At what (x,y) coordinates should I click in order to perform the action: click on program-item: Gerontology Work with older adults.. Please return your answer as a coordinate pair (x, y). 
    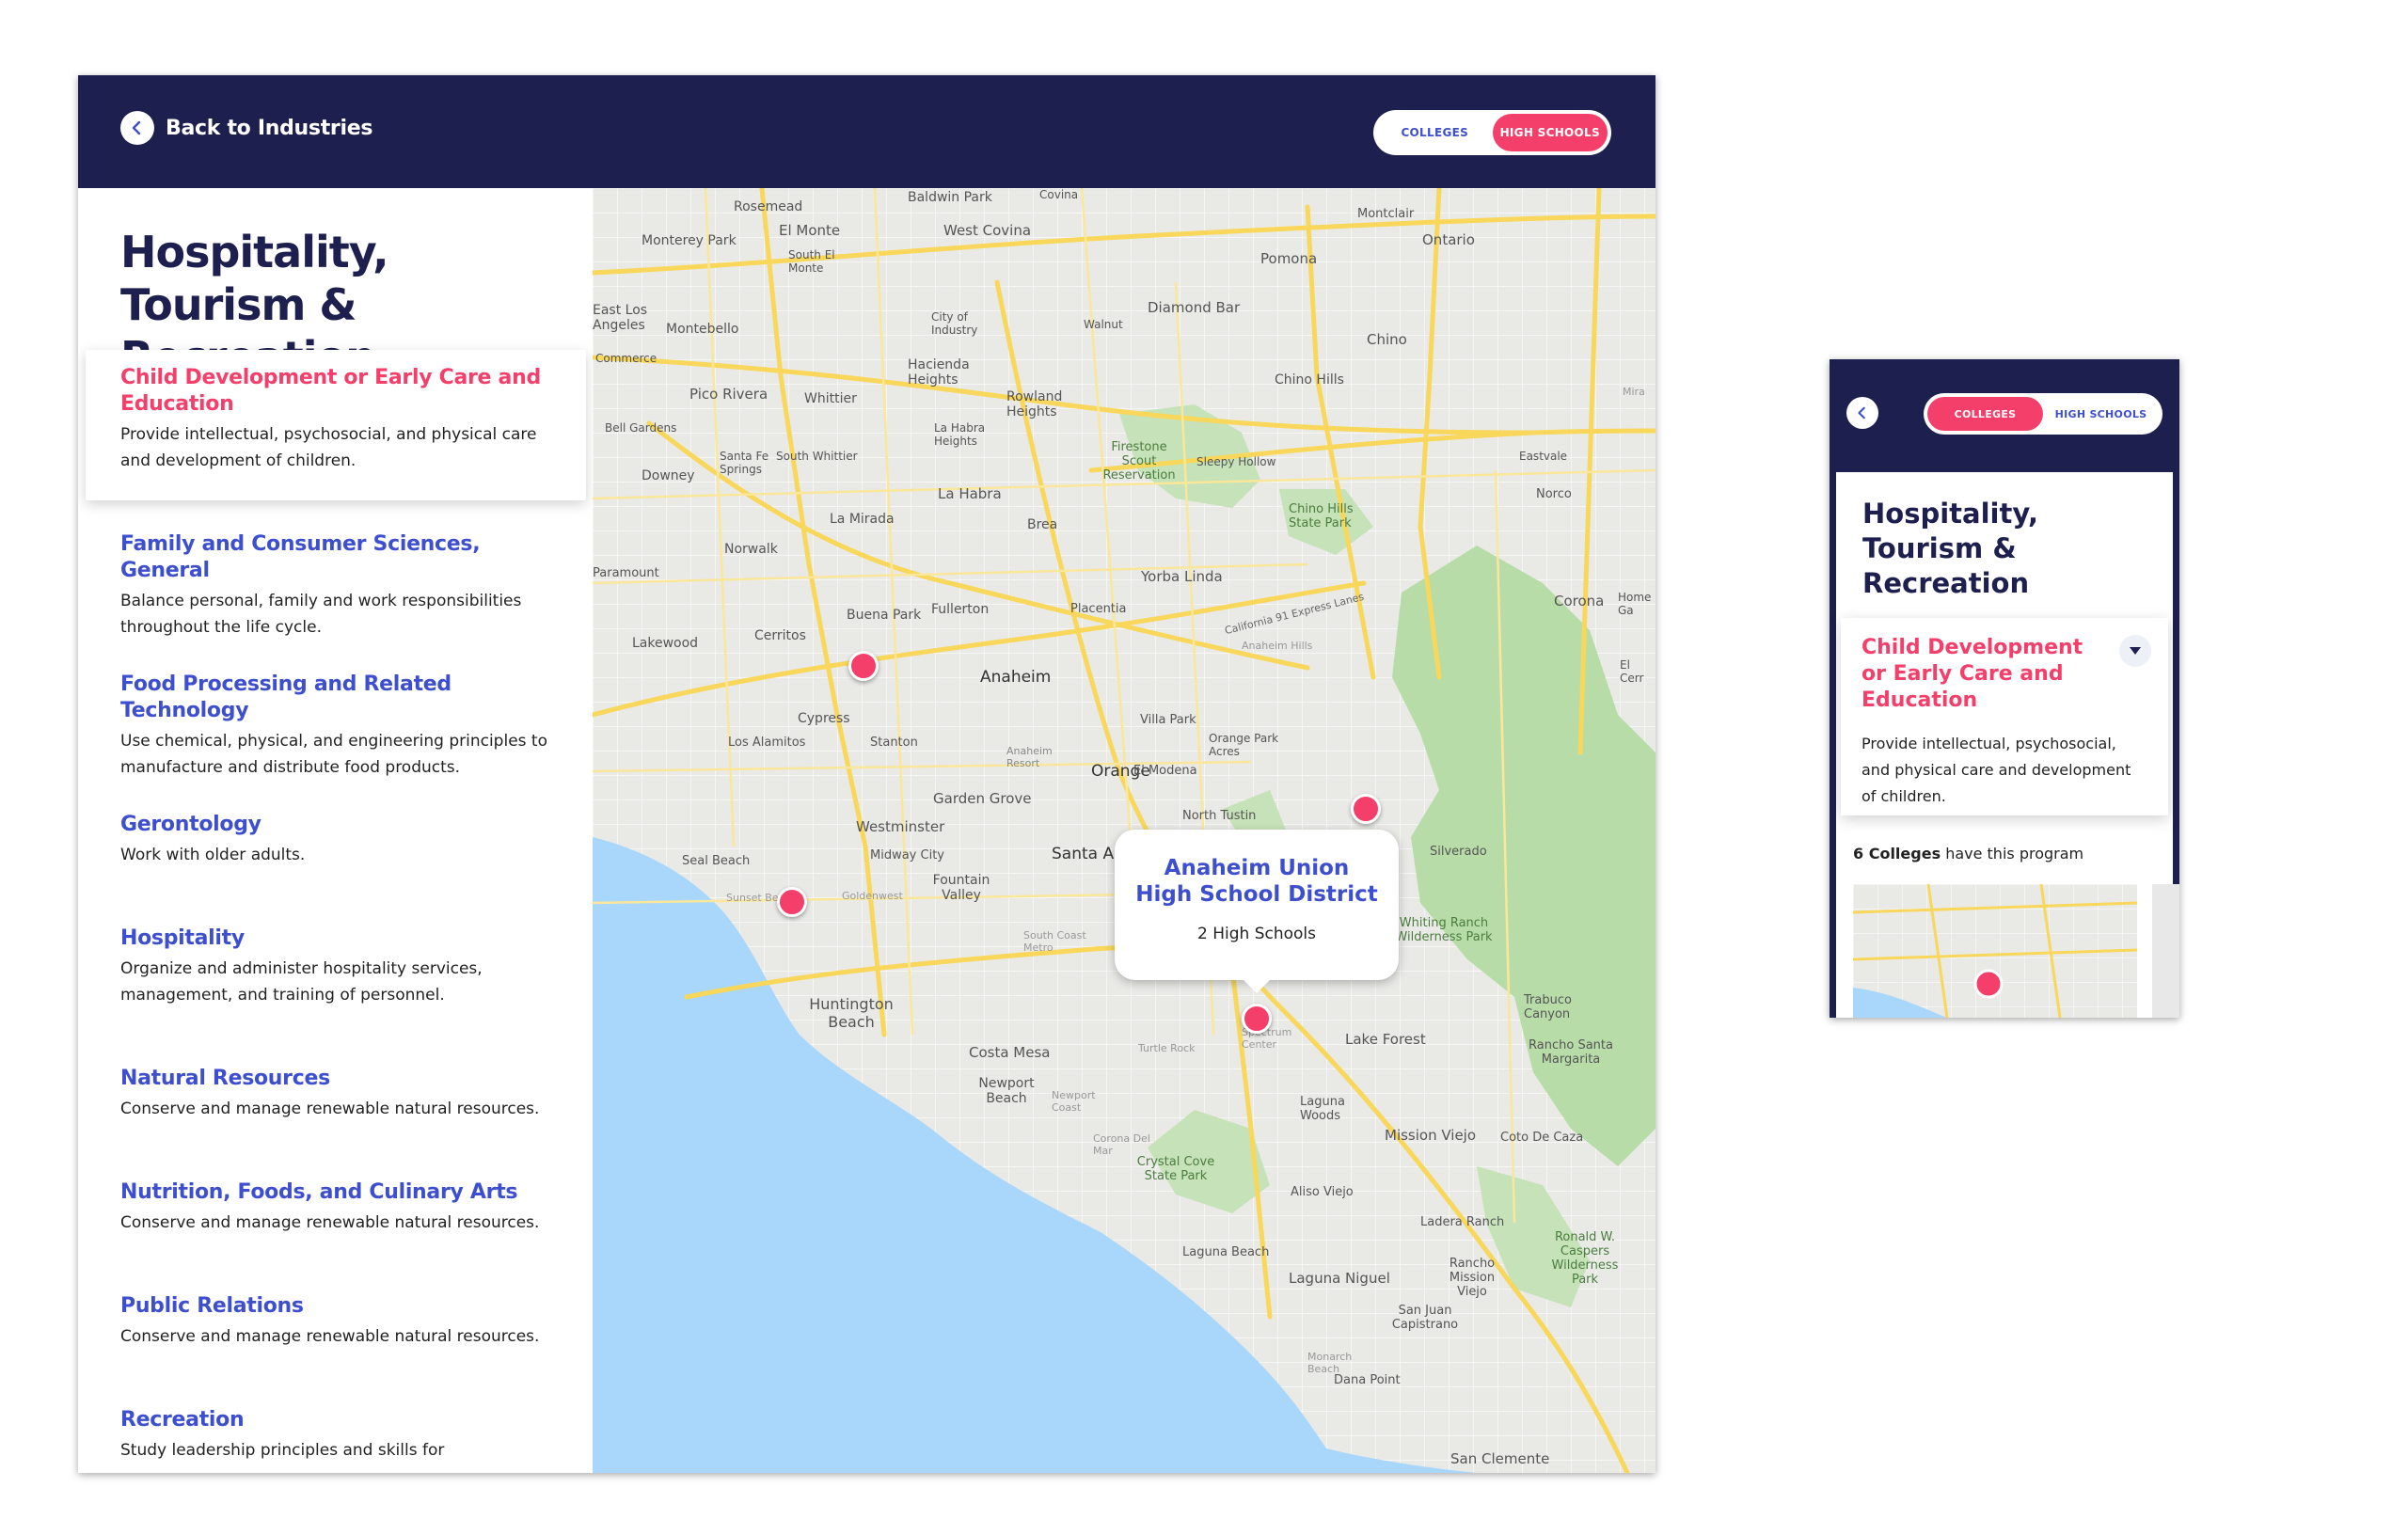
    Looking at the image, I should click on (341, 840).